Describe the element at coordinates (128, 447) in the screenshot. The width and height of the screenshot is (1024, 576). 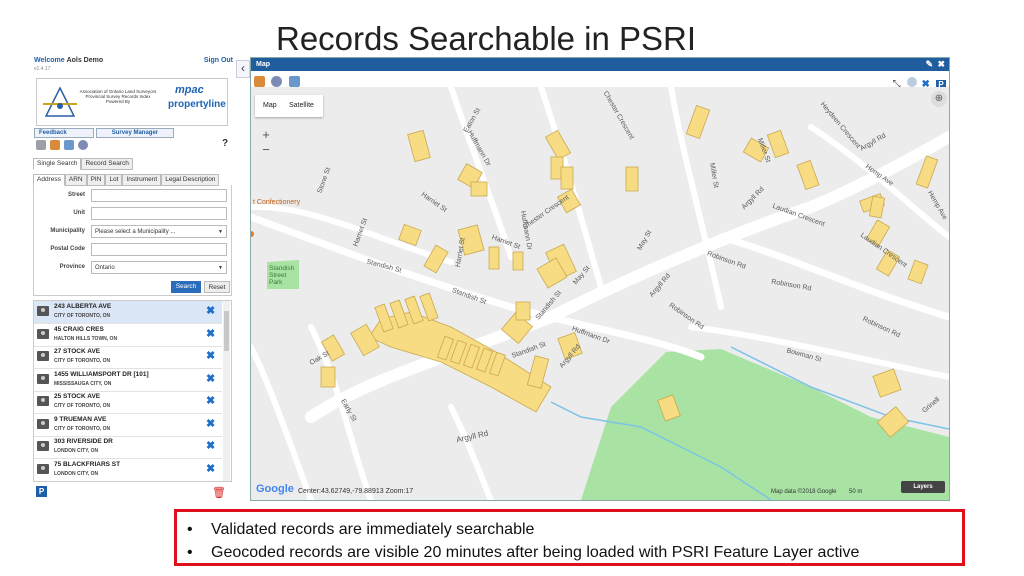
I see `result-item: 303 RIVERSIDE DR LONDON CITY, ON ✖` at that location.